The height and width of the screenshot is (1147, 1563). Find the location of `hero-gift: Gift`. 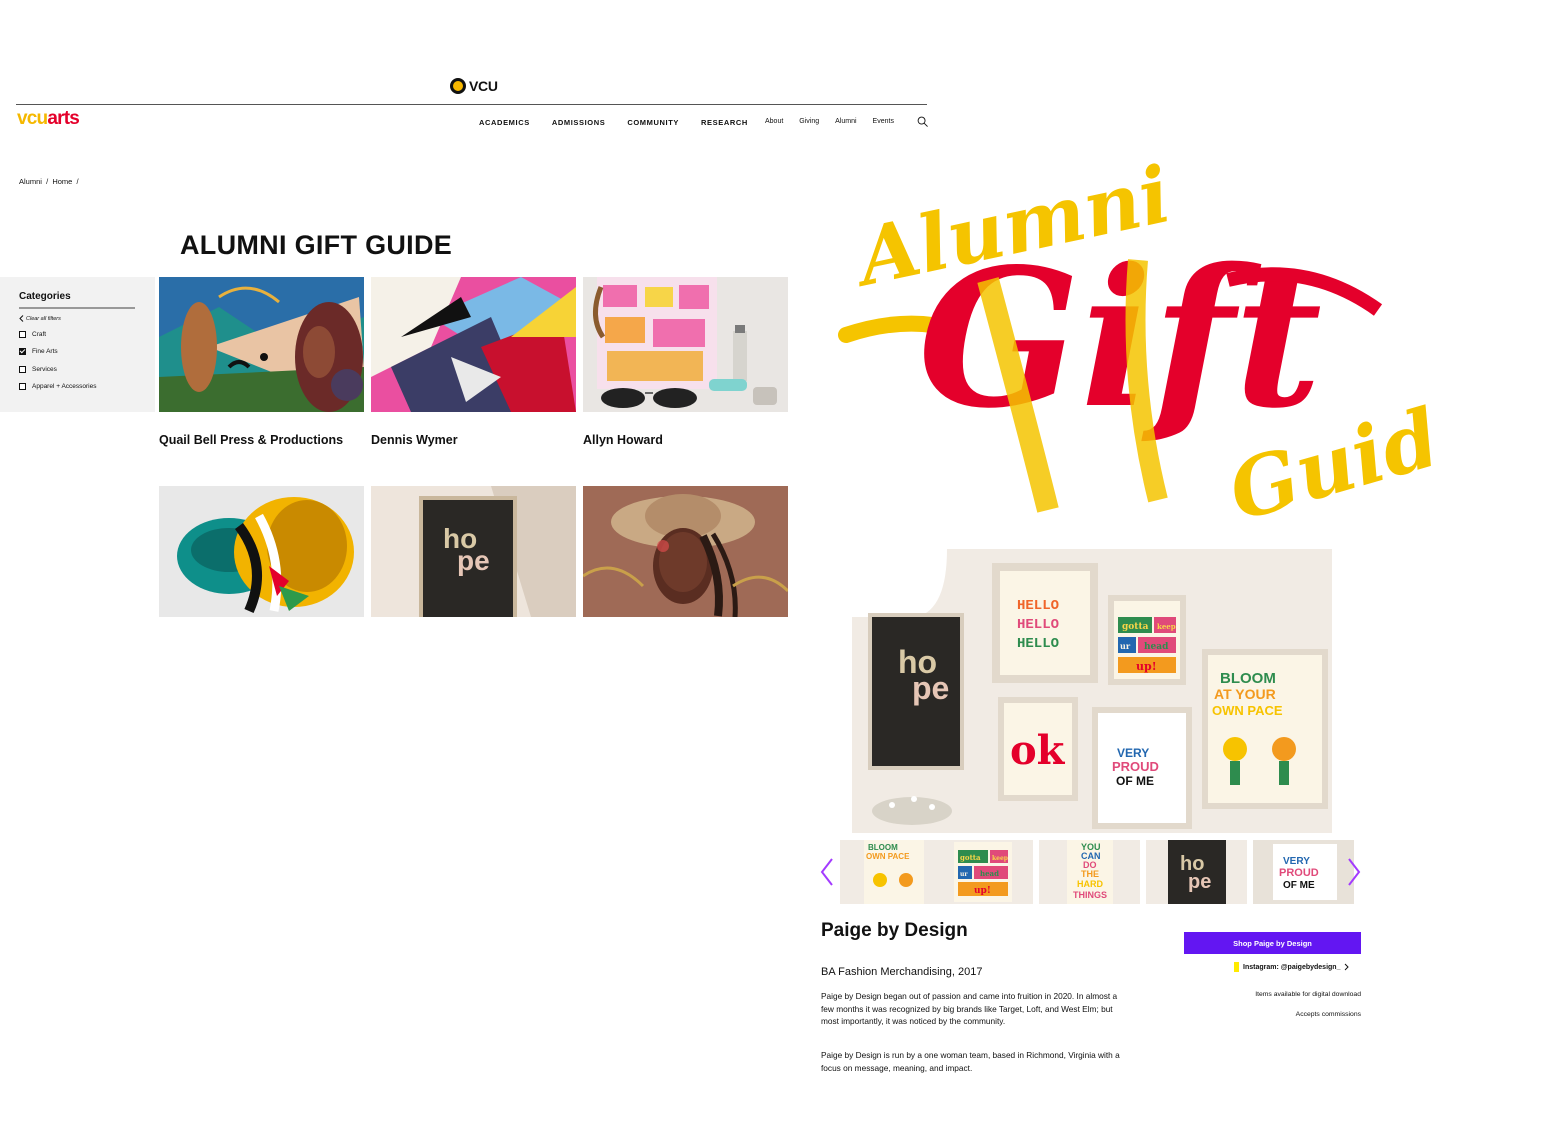

hero-gift: Gift is located at coordinates (1120, 338).